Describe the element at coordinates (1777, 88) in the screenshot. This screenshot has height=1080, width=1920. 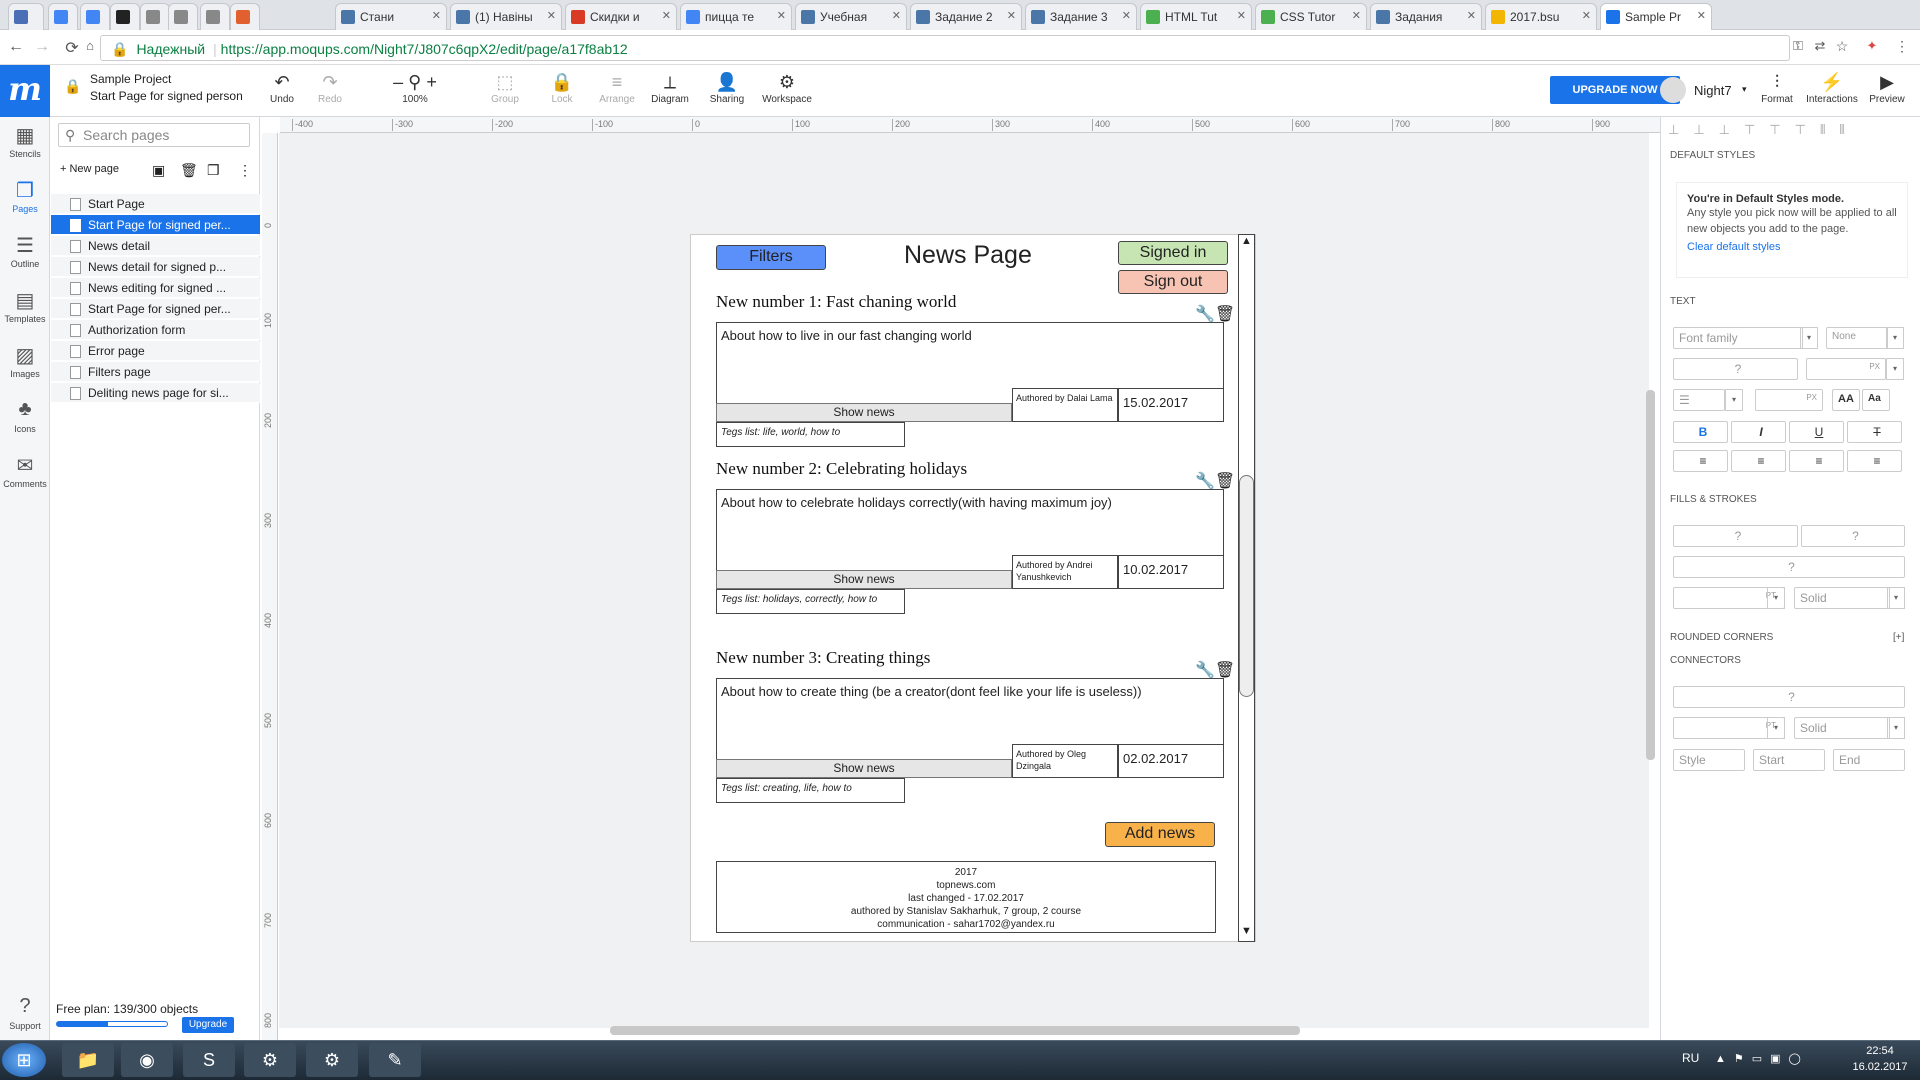
I see `tool-format: ⫶ Format` at that location.